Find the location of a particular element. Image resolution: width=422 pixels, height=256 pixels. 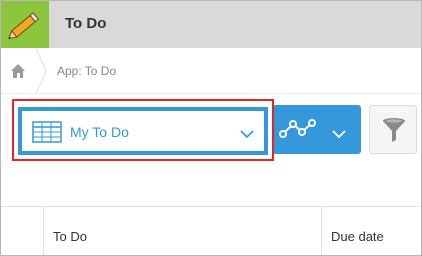

column-header-todo: To Do is located at coordinates (70, 236).